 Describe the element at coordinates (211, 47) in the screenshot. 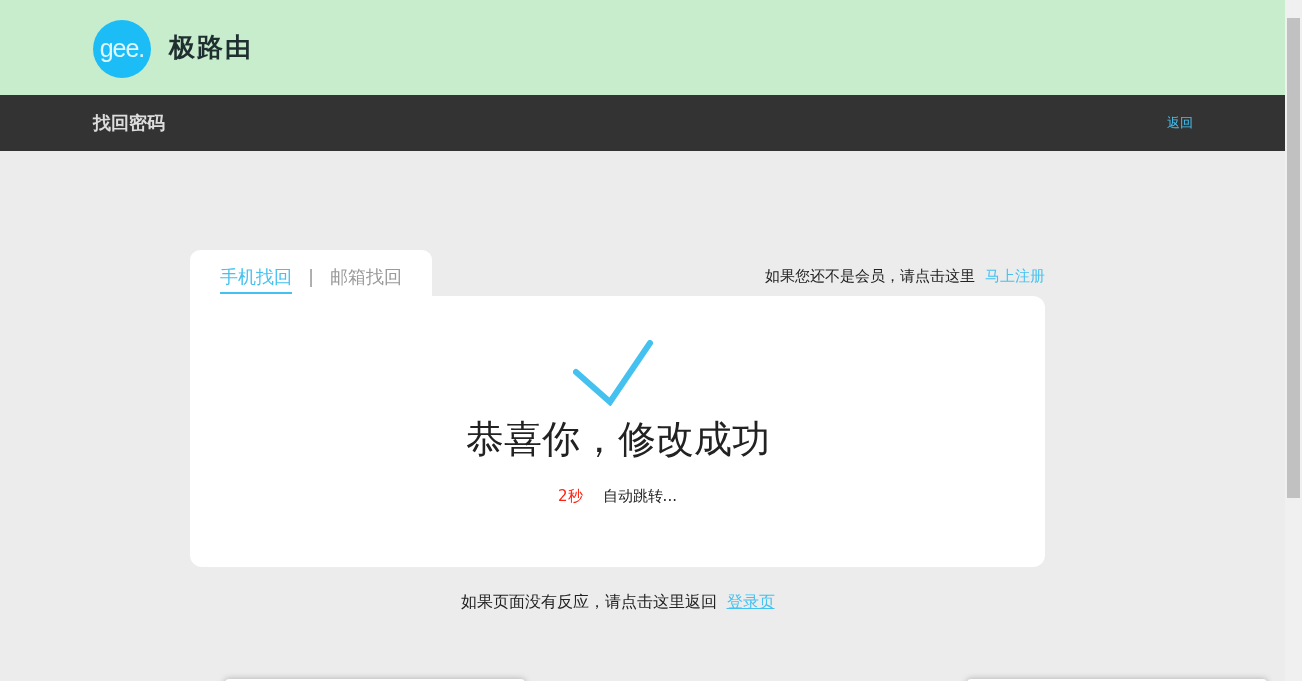

I see `brand-name: 极路由` at that location.